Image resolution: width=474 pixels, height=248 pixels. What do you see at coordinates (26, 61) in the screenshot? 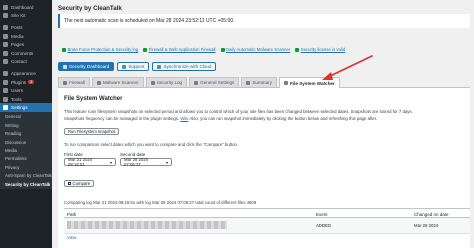
I see `sidebar-item-contact: Contact` at bounding box center [26, 61].